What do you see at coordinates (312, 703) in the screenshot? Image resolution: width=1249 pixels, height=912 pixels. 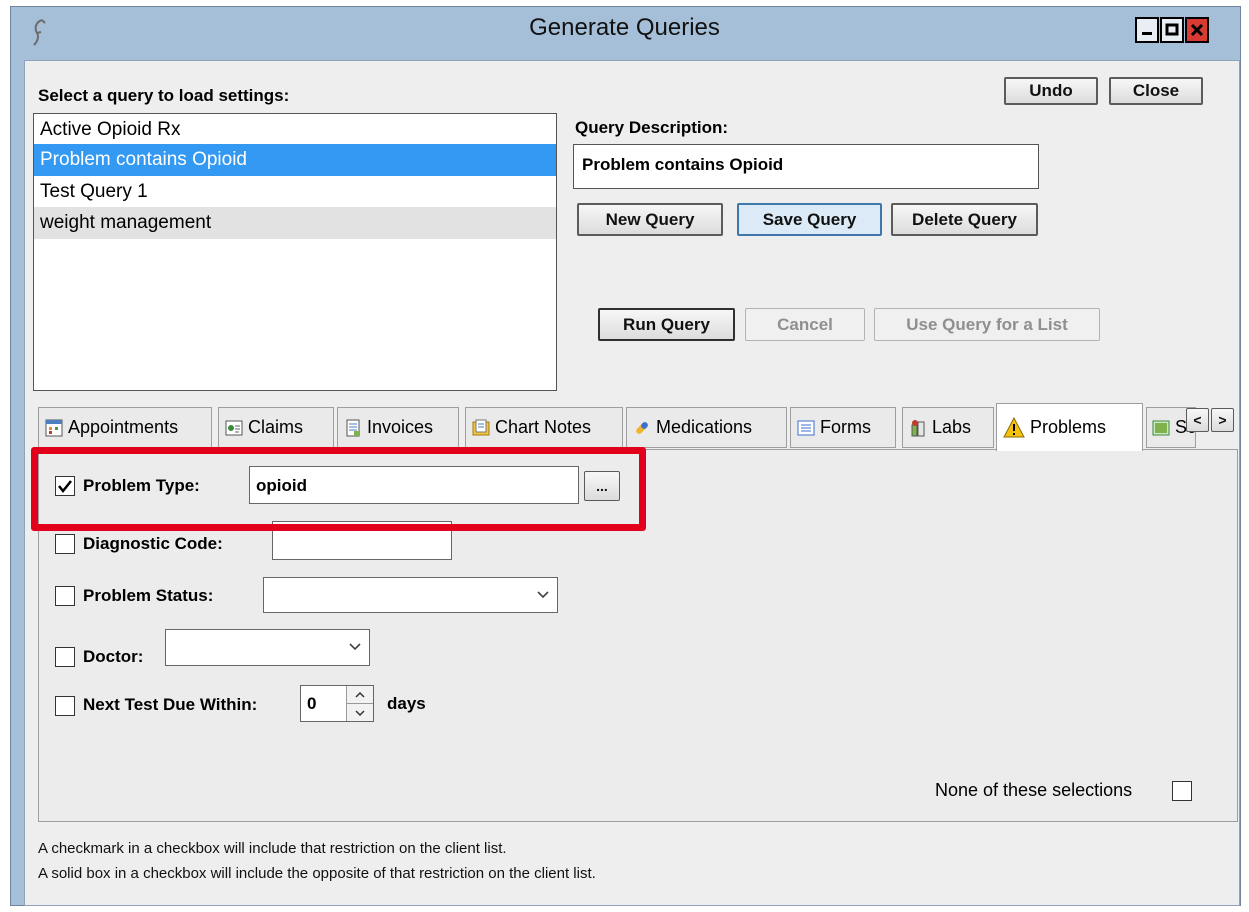 I see `next-test-due-value: 0` at bounding box center [312, 703].